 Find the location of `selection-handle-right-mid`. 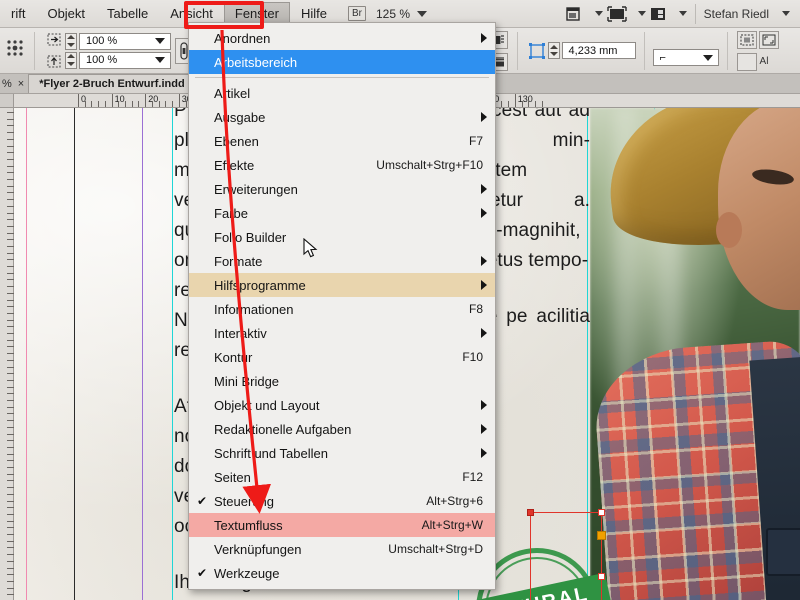

selection-handle-right-mid is located at coordinates (601, 576).